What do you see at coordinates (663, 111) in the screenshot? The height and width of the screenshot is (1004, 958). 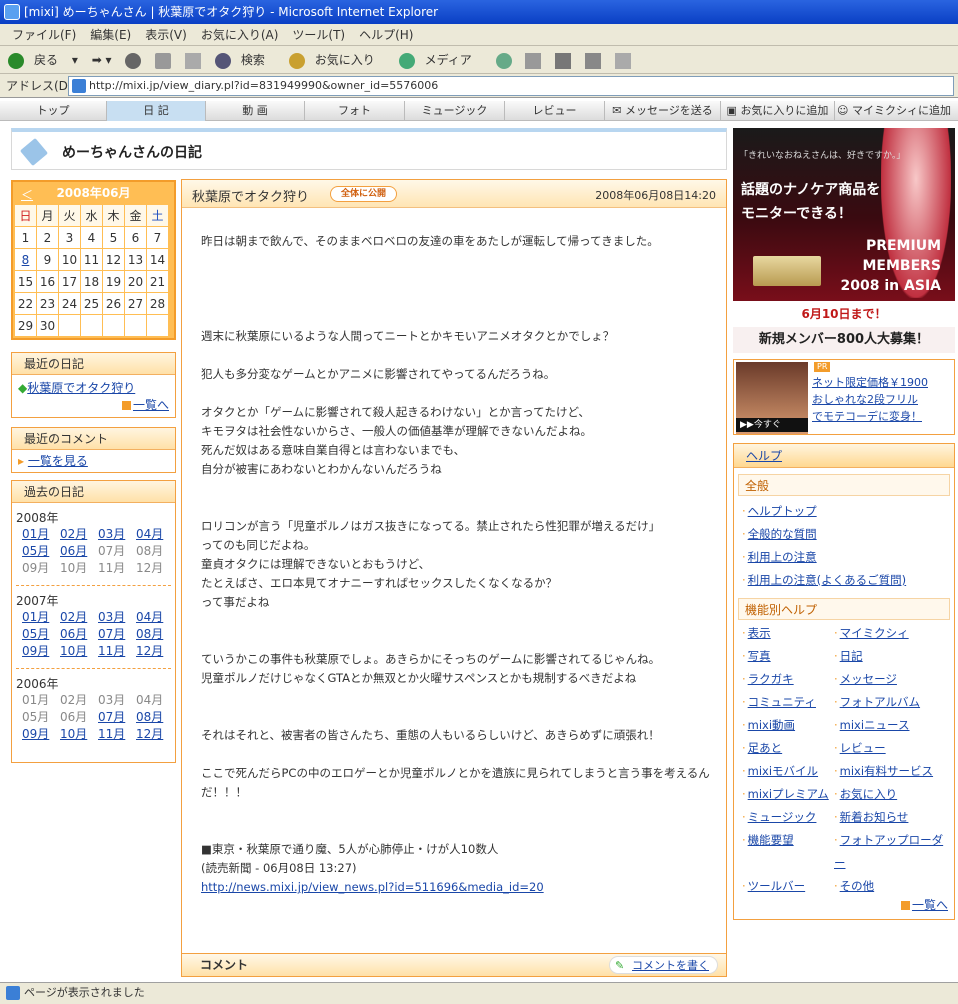 I see `nav-send-message: ✉ メッセージを送る` at bounding box center [663, 111].